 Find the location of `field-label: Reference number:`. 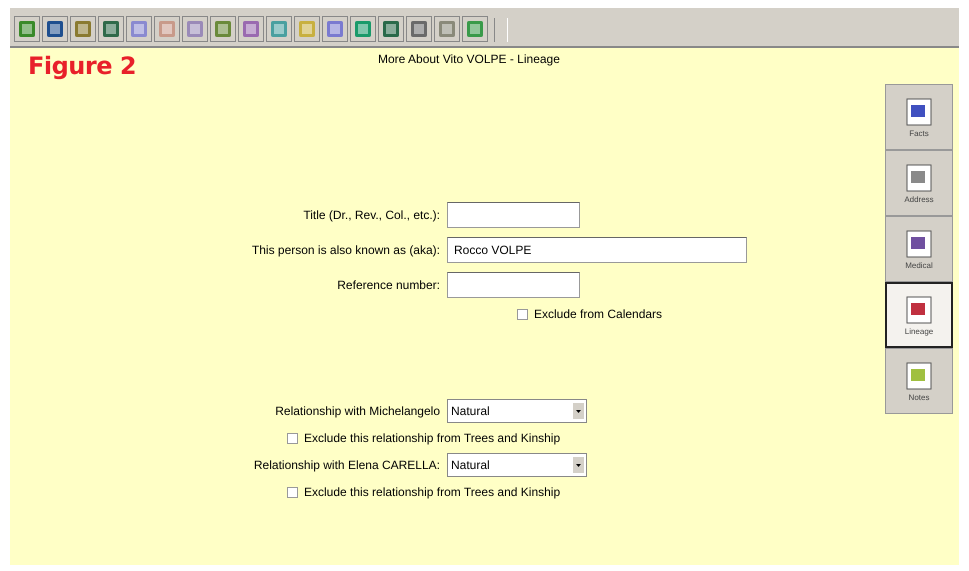

field-label: Reference number: is located at coordinates (388, 285).